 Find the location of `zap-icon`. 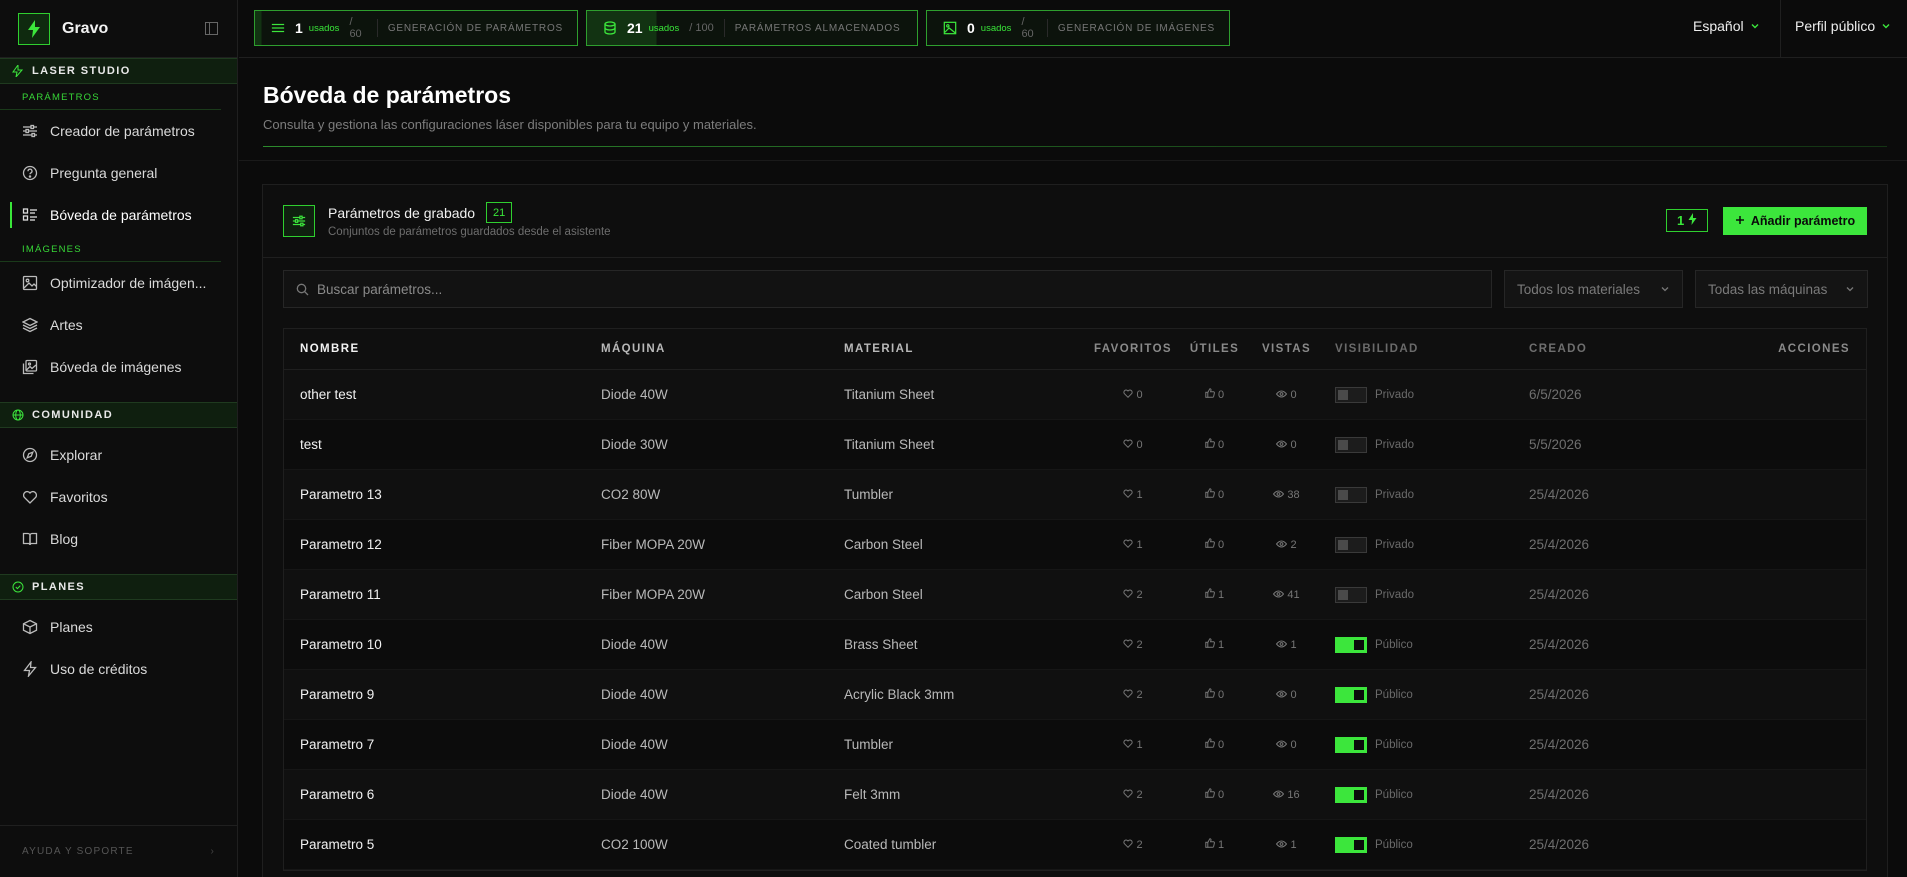

zap-icon is located at coordinates (30, 669).